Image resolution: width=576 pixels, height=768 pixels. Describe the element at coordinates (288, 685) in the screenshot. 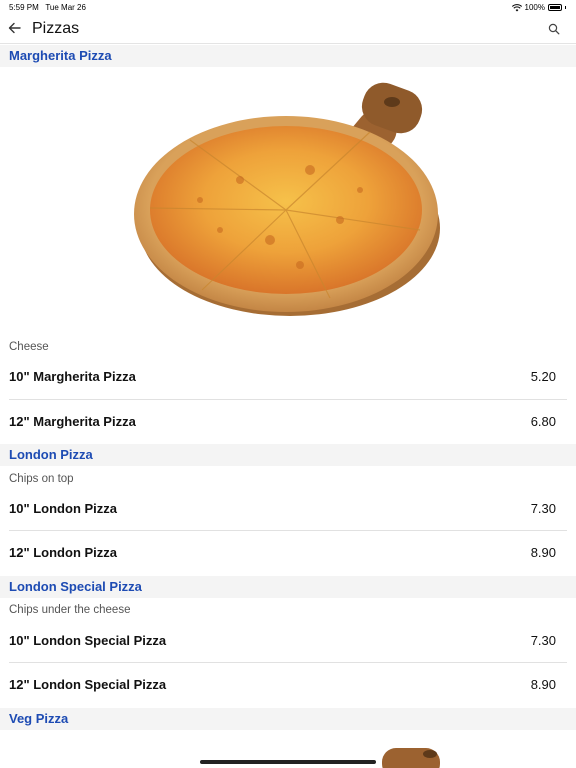

I see `menu-item-row: 12" London Special Pizza 8.90` at that location.